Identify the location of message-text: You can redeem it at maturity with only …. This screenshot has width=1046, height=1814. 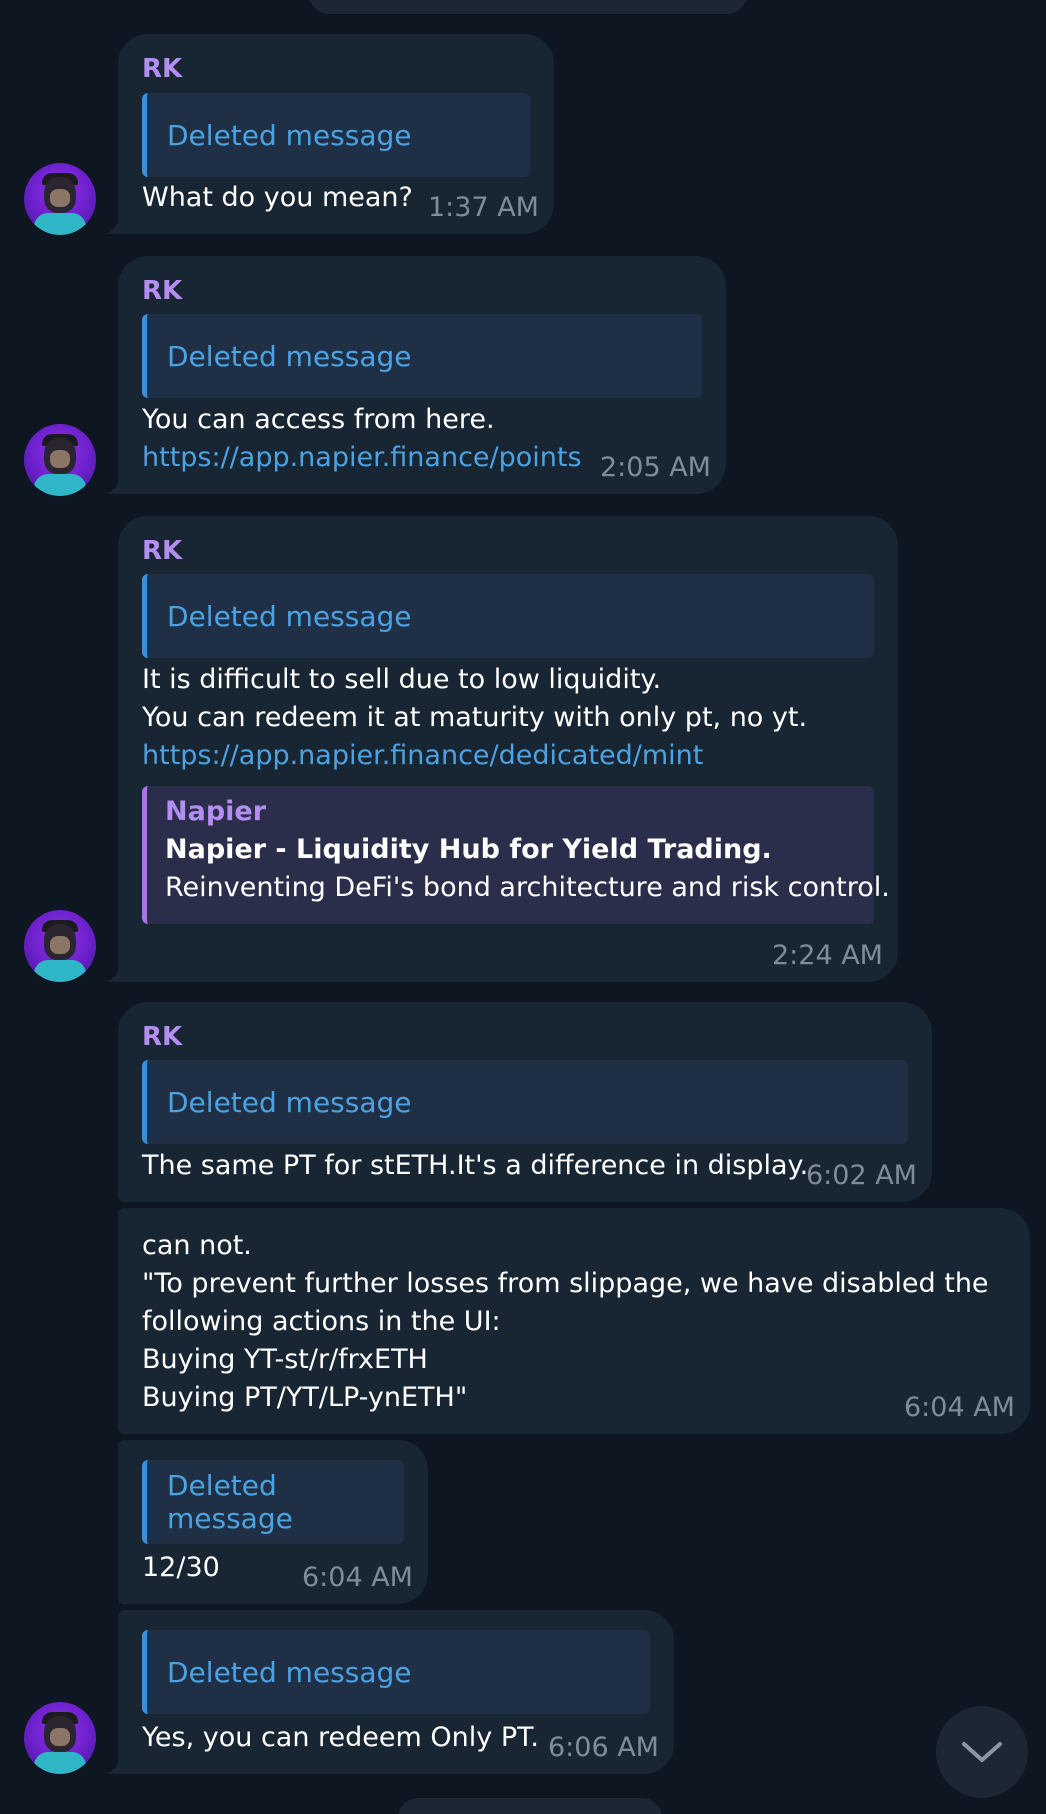
(475, 717).